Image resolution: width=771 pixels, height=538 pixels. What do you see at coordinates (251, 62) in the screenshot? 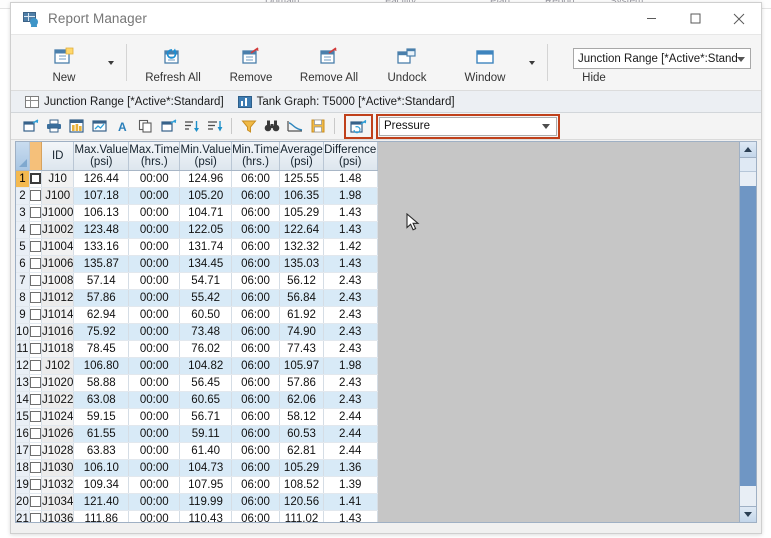
I see `remove-button: Remove` at bounding box center [251, 62].